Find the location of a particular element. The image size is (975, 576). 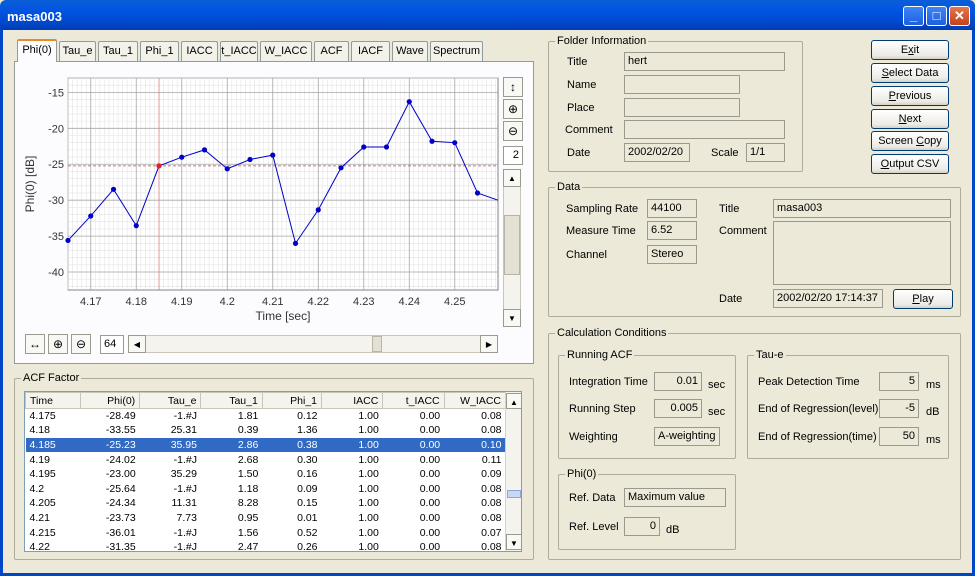

zoom-out-icon: ⊖ is located at coordinates (513, 131).